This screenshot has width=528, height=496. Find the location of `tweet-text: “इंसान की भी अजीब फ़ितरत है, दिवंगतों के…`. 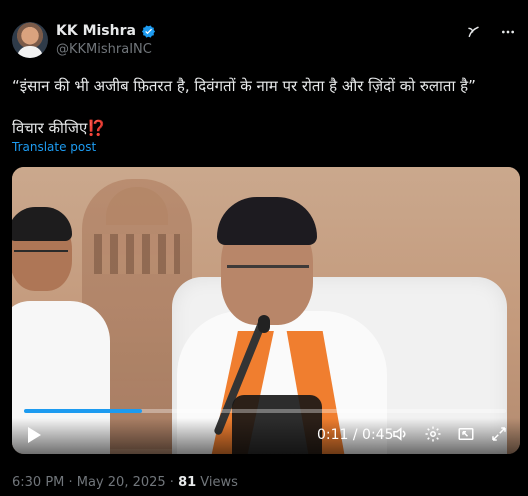

tweet-text: “इंसान की भी अजीब फ़ितरत है, दिवंगतों के… is located at coordinates (264, 86).